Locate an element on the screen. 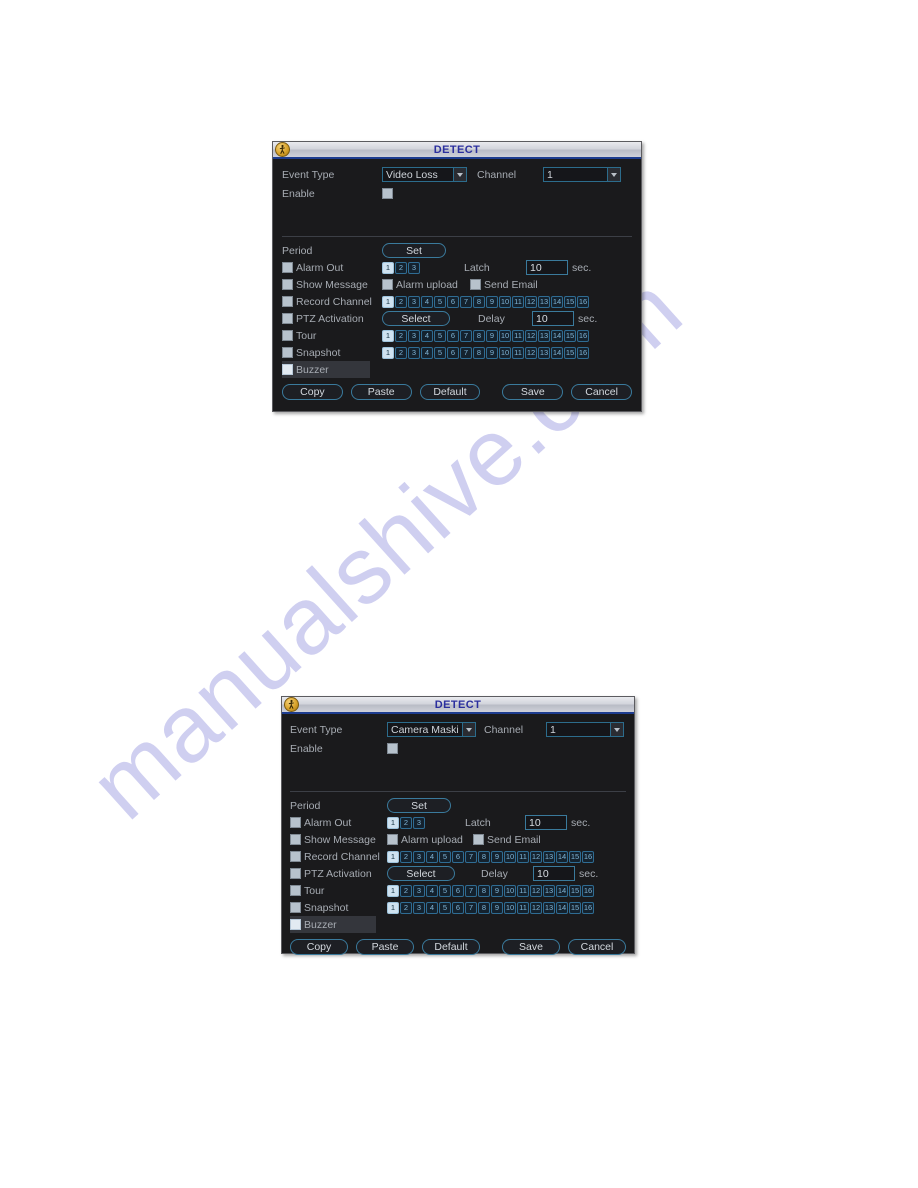 The height and width of the screenshot is (1188, 918). save-button: Save is located at coordinates (533, 392).